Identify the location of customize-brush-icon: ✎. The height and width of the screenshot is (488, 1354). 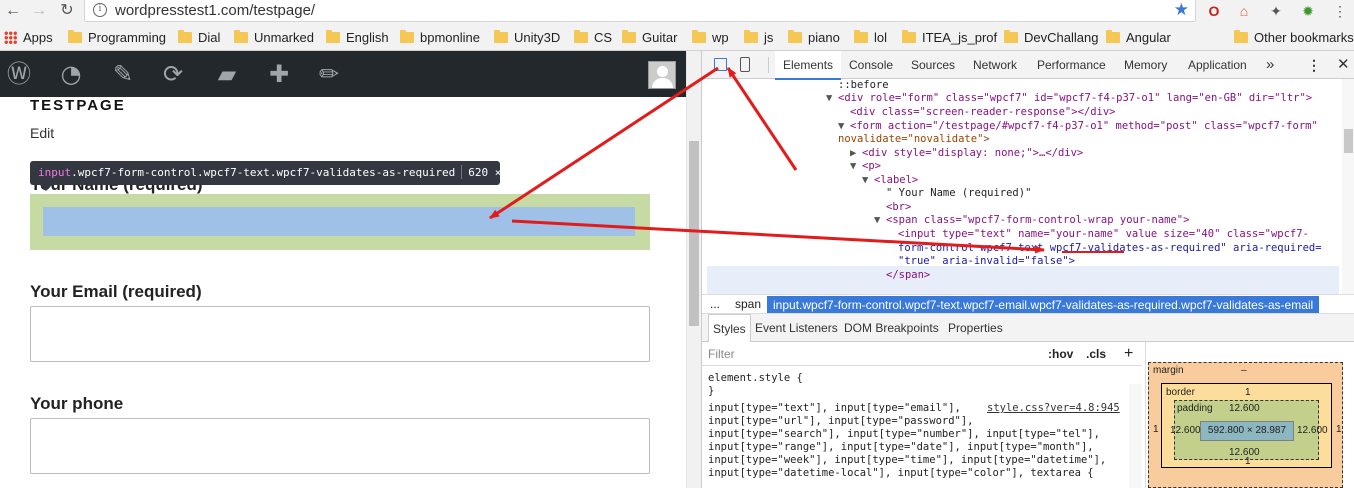
(123, 74).